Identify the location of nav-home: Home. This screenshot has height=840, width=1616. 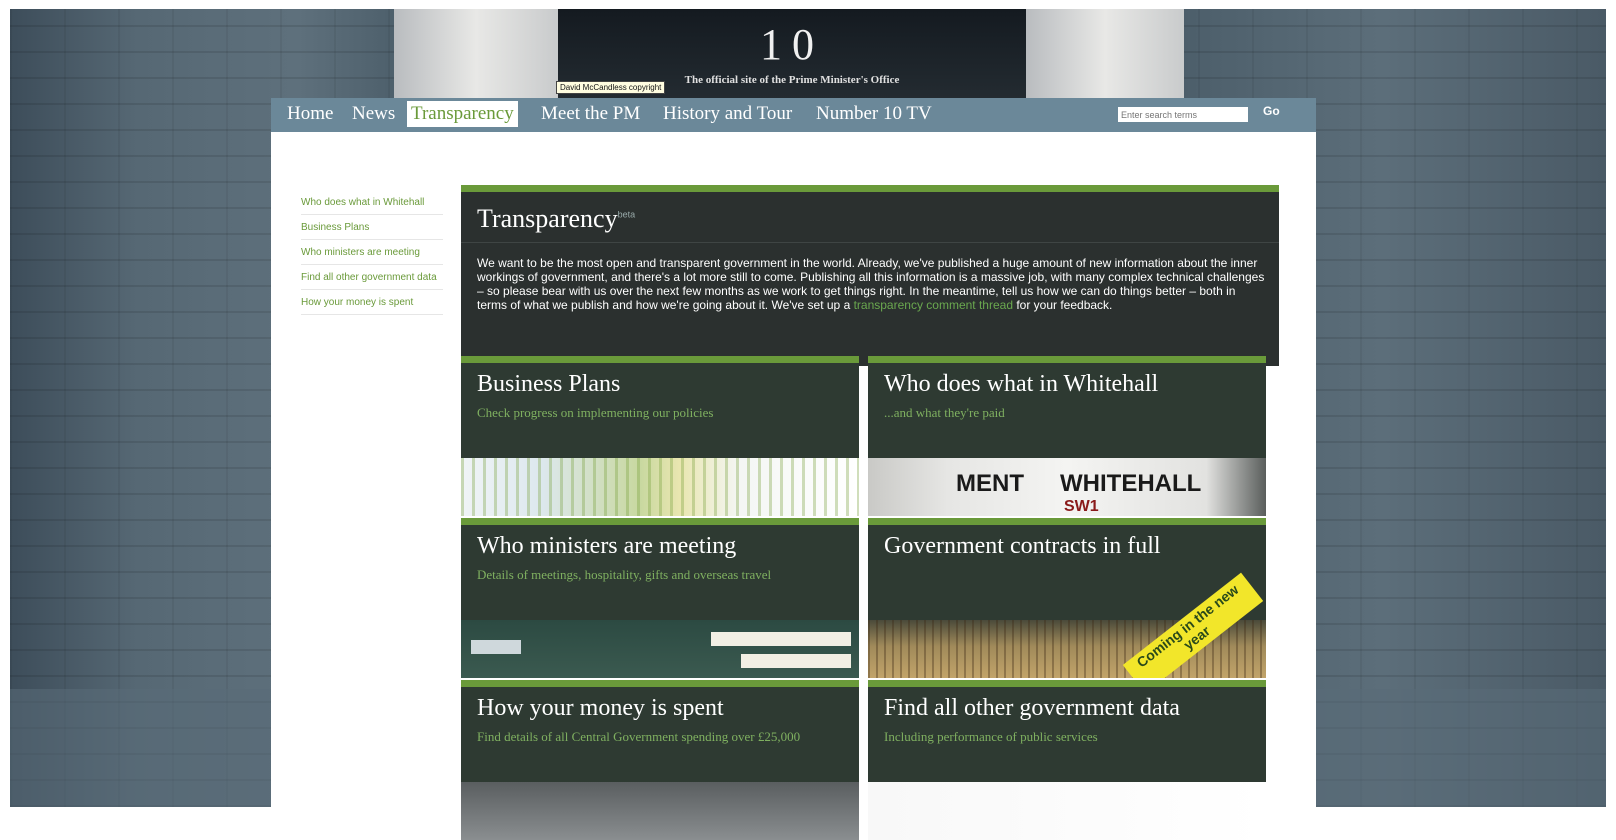
(310, 114).